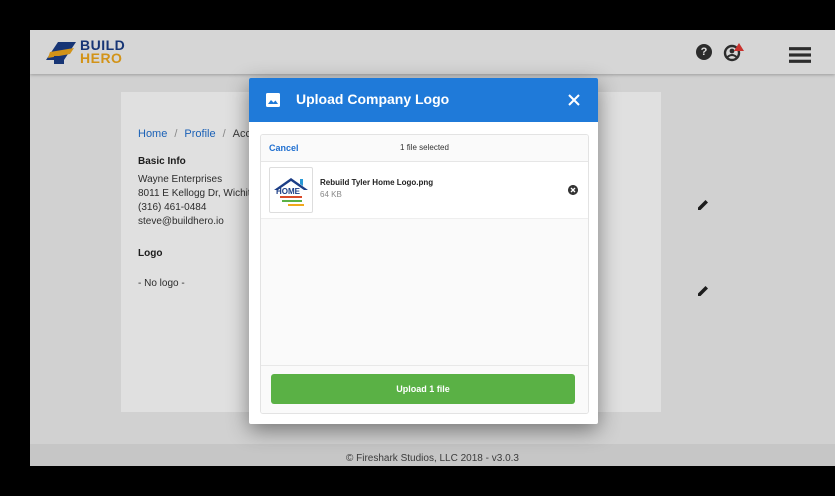 This screenshot has width=835, height=496. Describe the element at coordinates (573, 190) in the screenshot. I see `remove-file-icon` at that location.